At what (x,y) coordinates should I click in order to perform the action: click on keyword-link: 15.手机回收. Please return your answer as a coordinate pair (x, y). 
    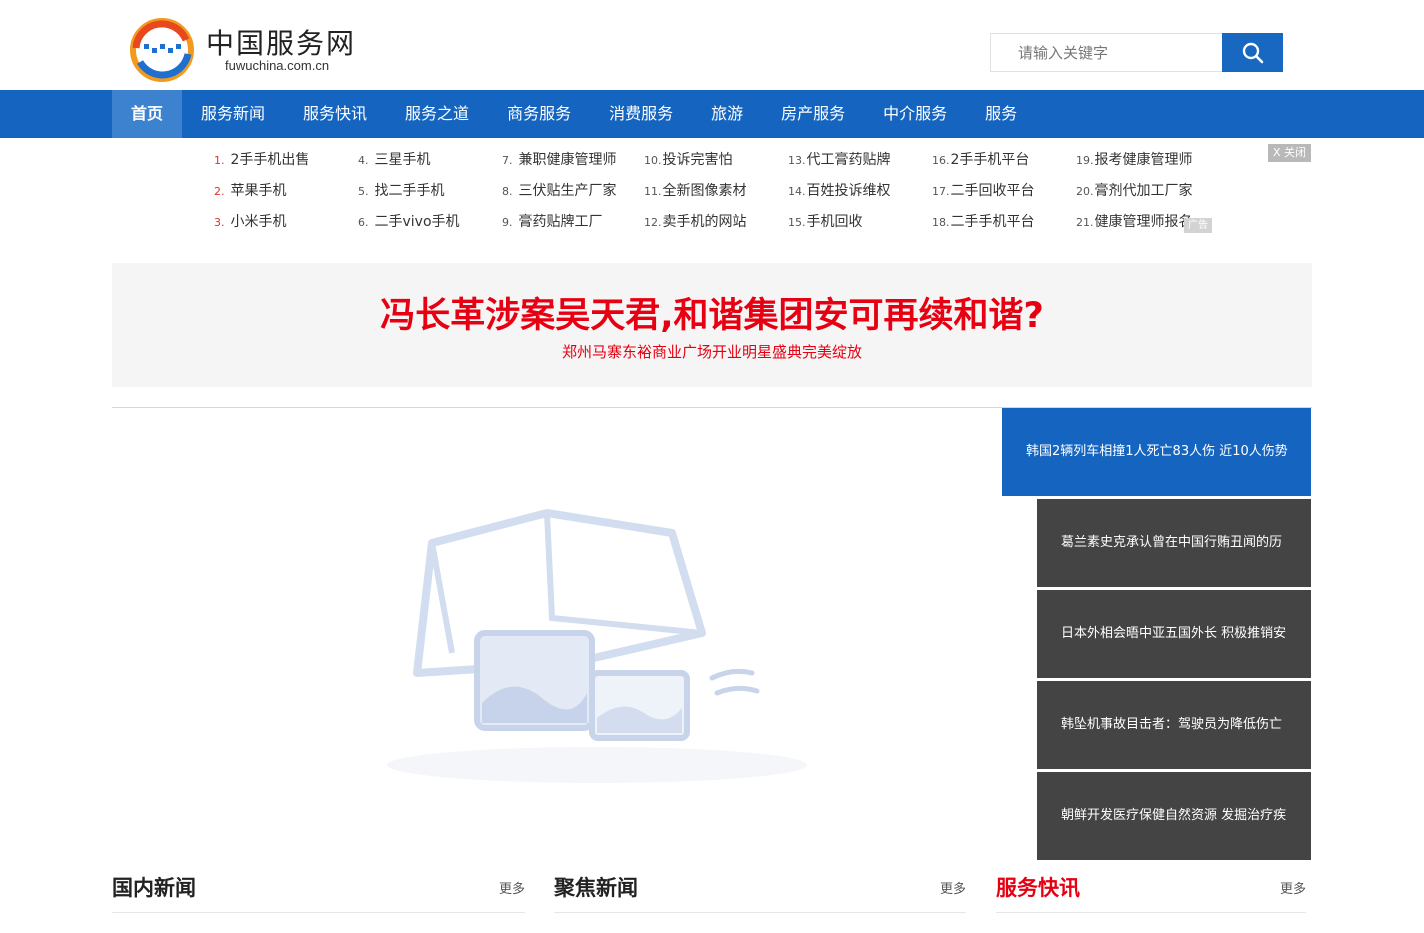
    Looking at the image, I should click on (825, 221).